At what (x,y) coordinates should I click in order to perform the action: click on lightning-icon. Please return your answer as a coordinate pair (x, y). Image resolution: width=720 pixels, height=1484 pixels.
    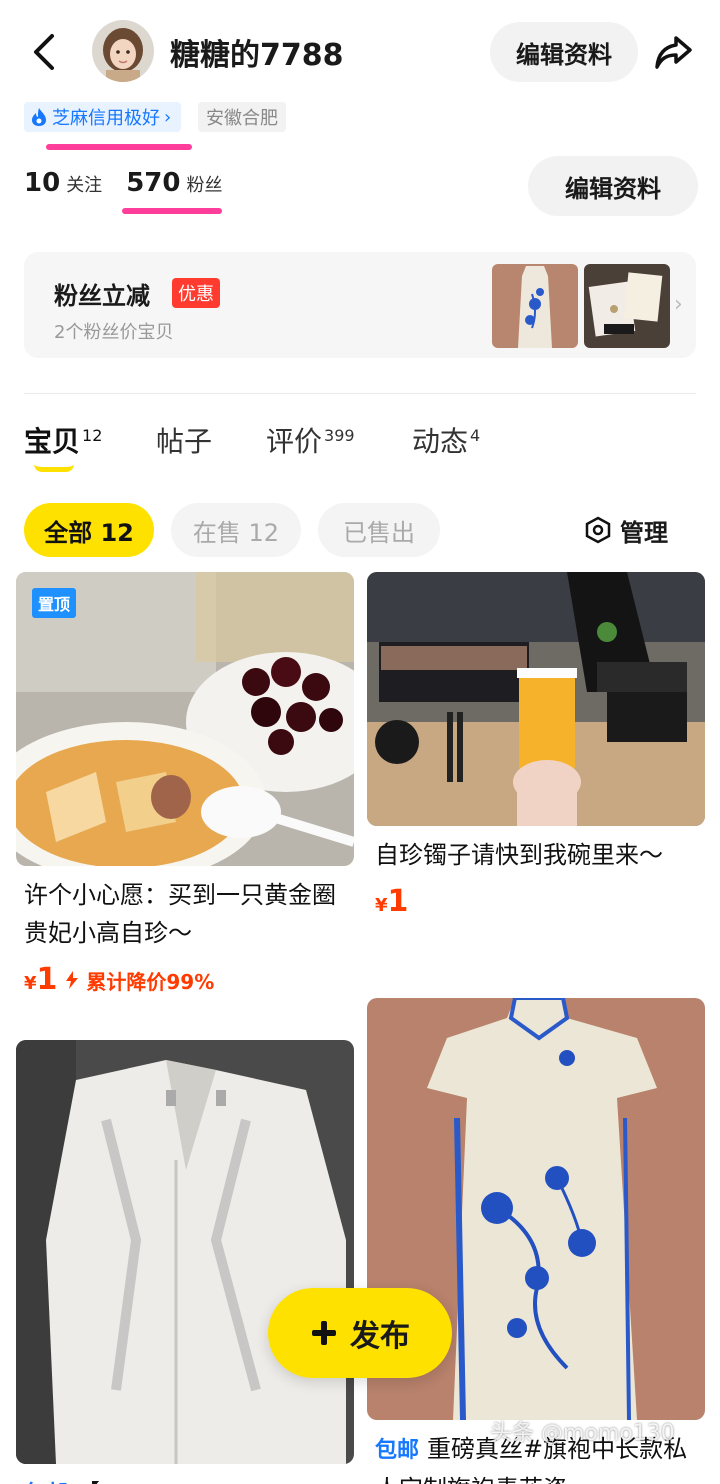
    Looking at the image, I should click on (72, 980).